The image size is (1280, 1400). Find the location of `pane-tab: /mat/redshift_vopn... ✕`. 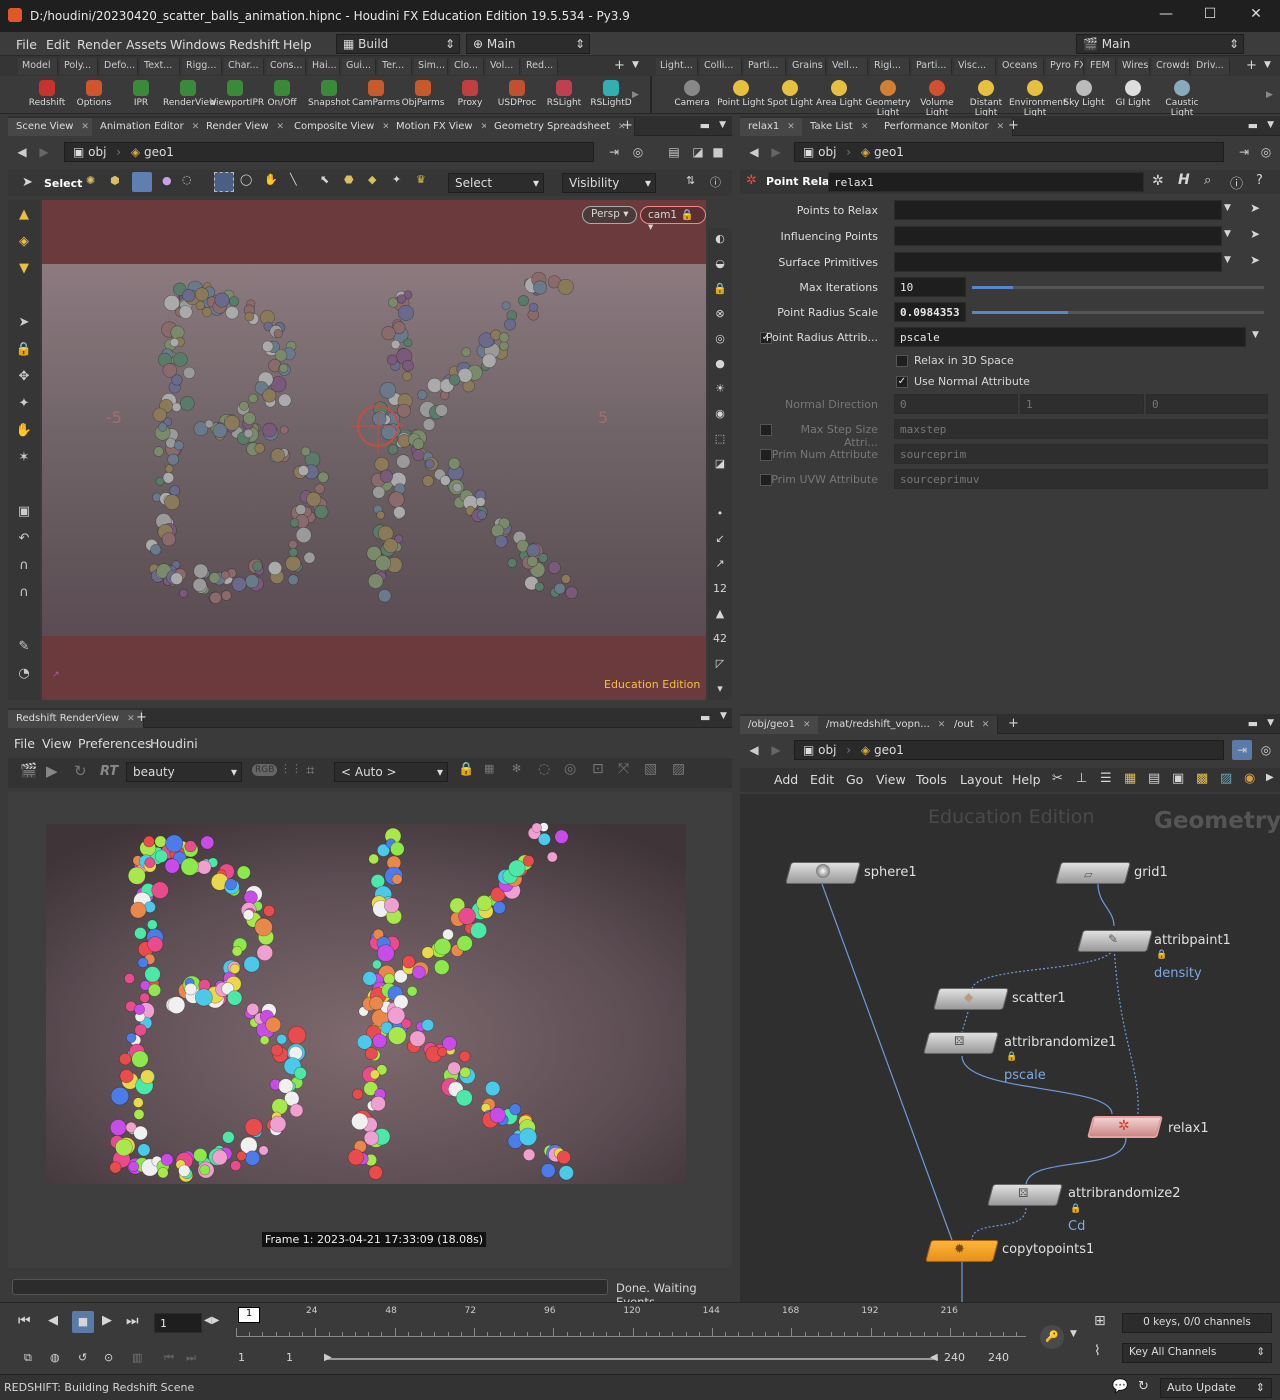

pane-tab: /mat/redshift_vopn... ✕ is located at coordinates (886, 725).